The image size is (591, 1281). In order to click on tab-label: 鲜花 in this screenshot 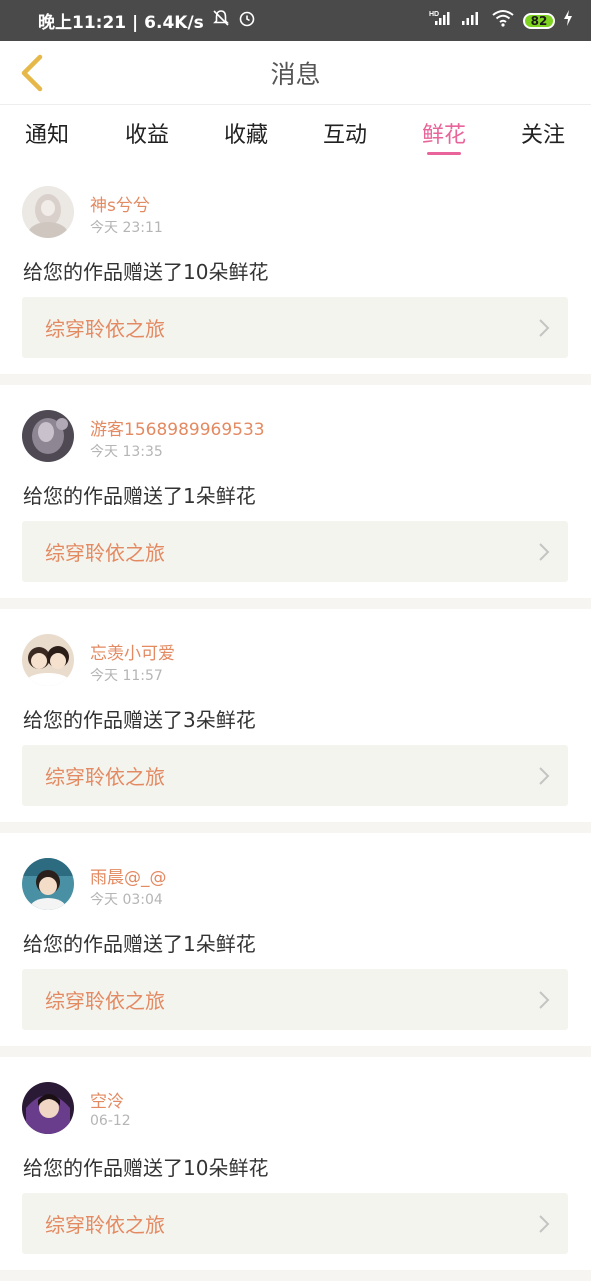, I will do `click(443, 135)`.